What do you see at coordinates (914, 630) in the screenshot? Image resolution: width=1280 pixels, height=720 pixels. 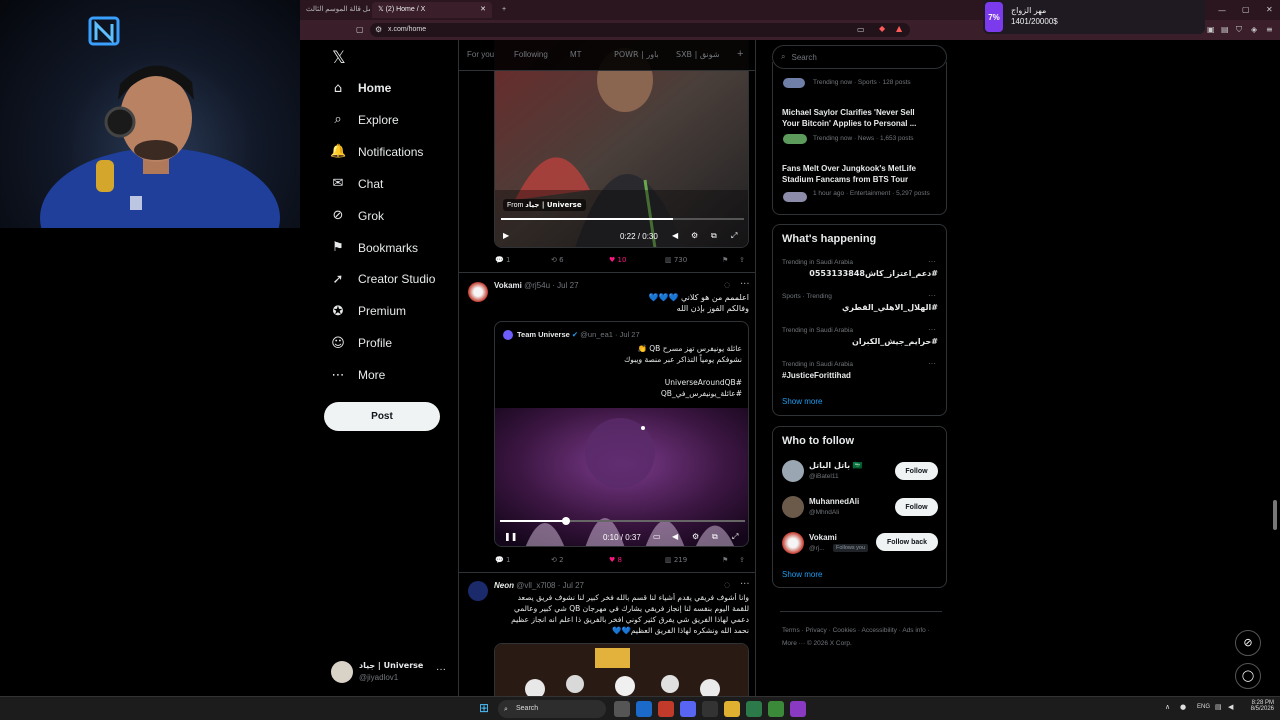 I see `footer-ads-info: Ads info` at bounding box center [914, 630].